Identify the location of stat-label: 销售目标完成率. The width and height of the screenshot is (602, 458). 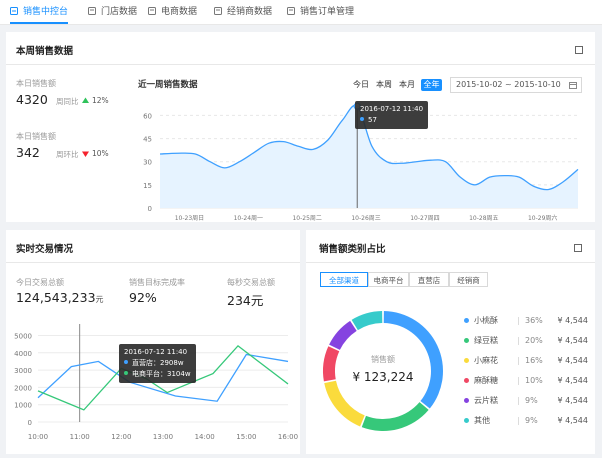
(157, 282).